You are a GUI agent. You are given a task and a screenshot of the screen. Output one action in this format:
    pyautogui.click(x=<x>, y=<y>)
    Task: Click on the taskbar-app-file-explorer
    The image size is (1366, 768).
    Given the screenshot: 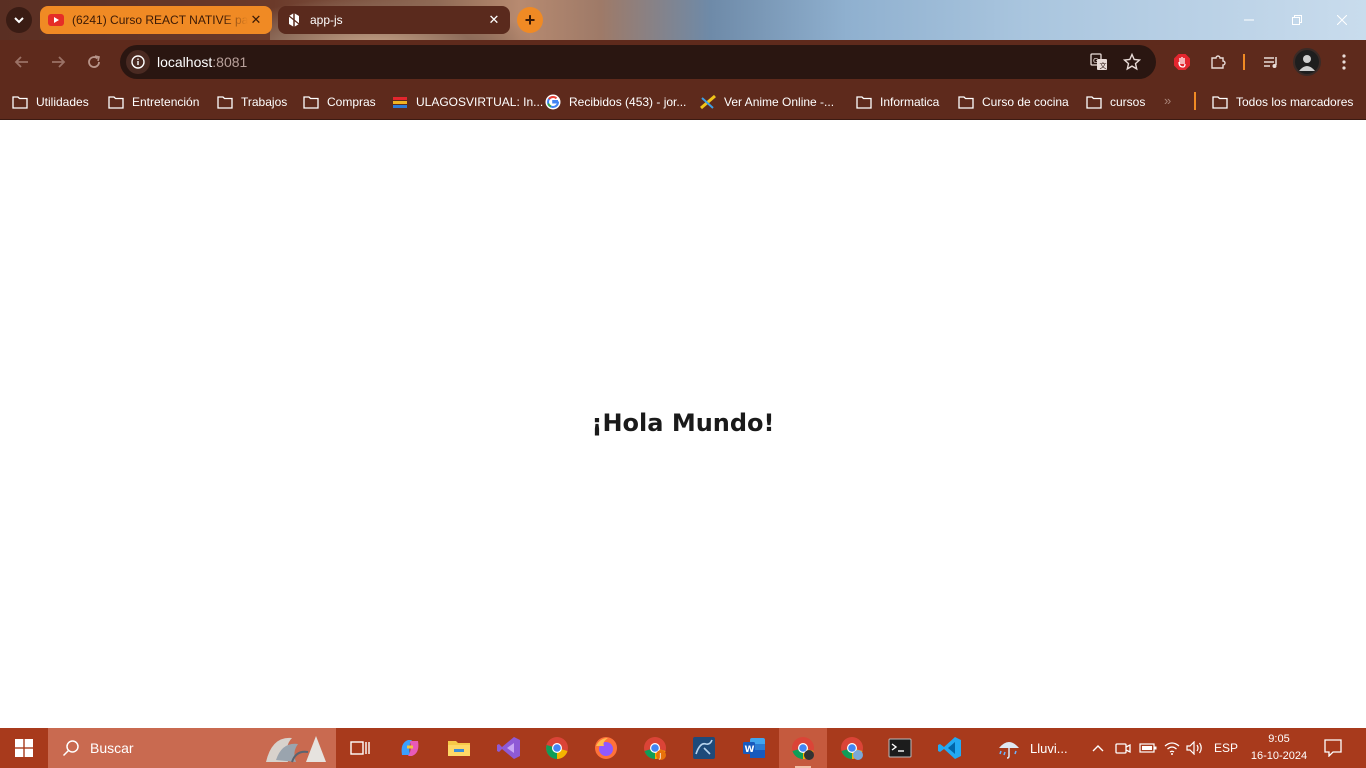 What is the action you would take?
    pyautogui.click(x=459, y=748)
    